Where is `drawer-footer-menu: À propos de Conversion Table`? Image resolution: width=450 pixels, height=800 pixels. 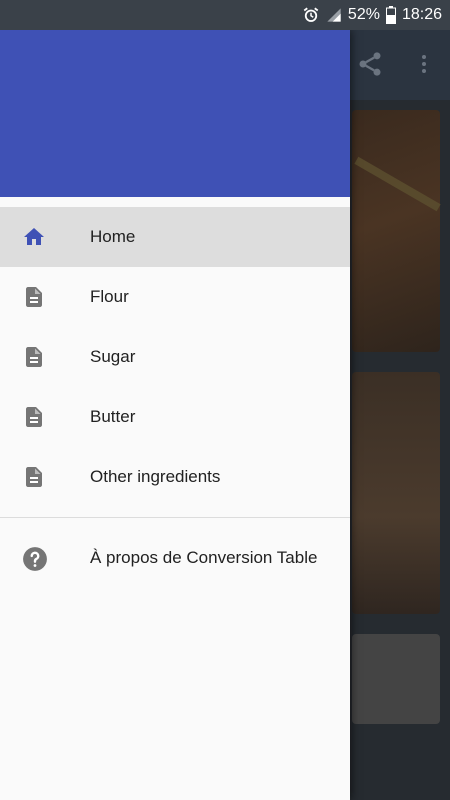
drawer-footer-menu: À propos de Conversion Table is located at coordinates (175, 558).